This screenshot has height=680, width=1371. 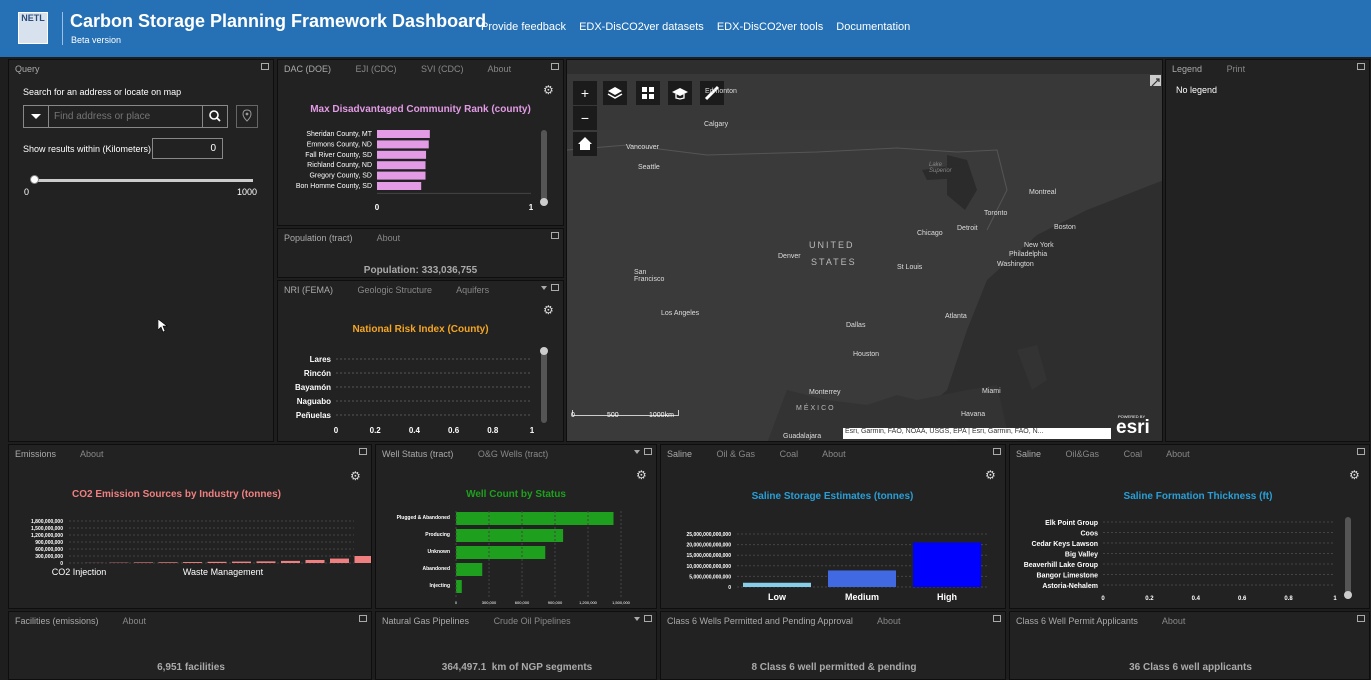 I want to click on tab-oil-gas: Oil & Gas, so click(x=736, y=454).